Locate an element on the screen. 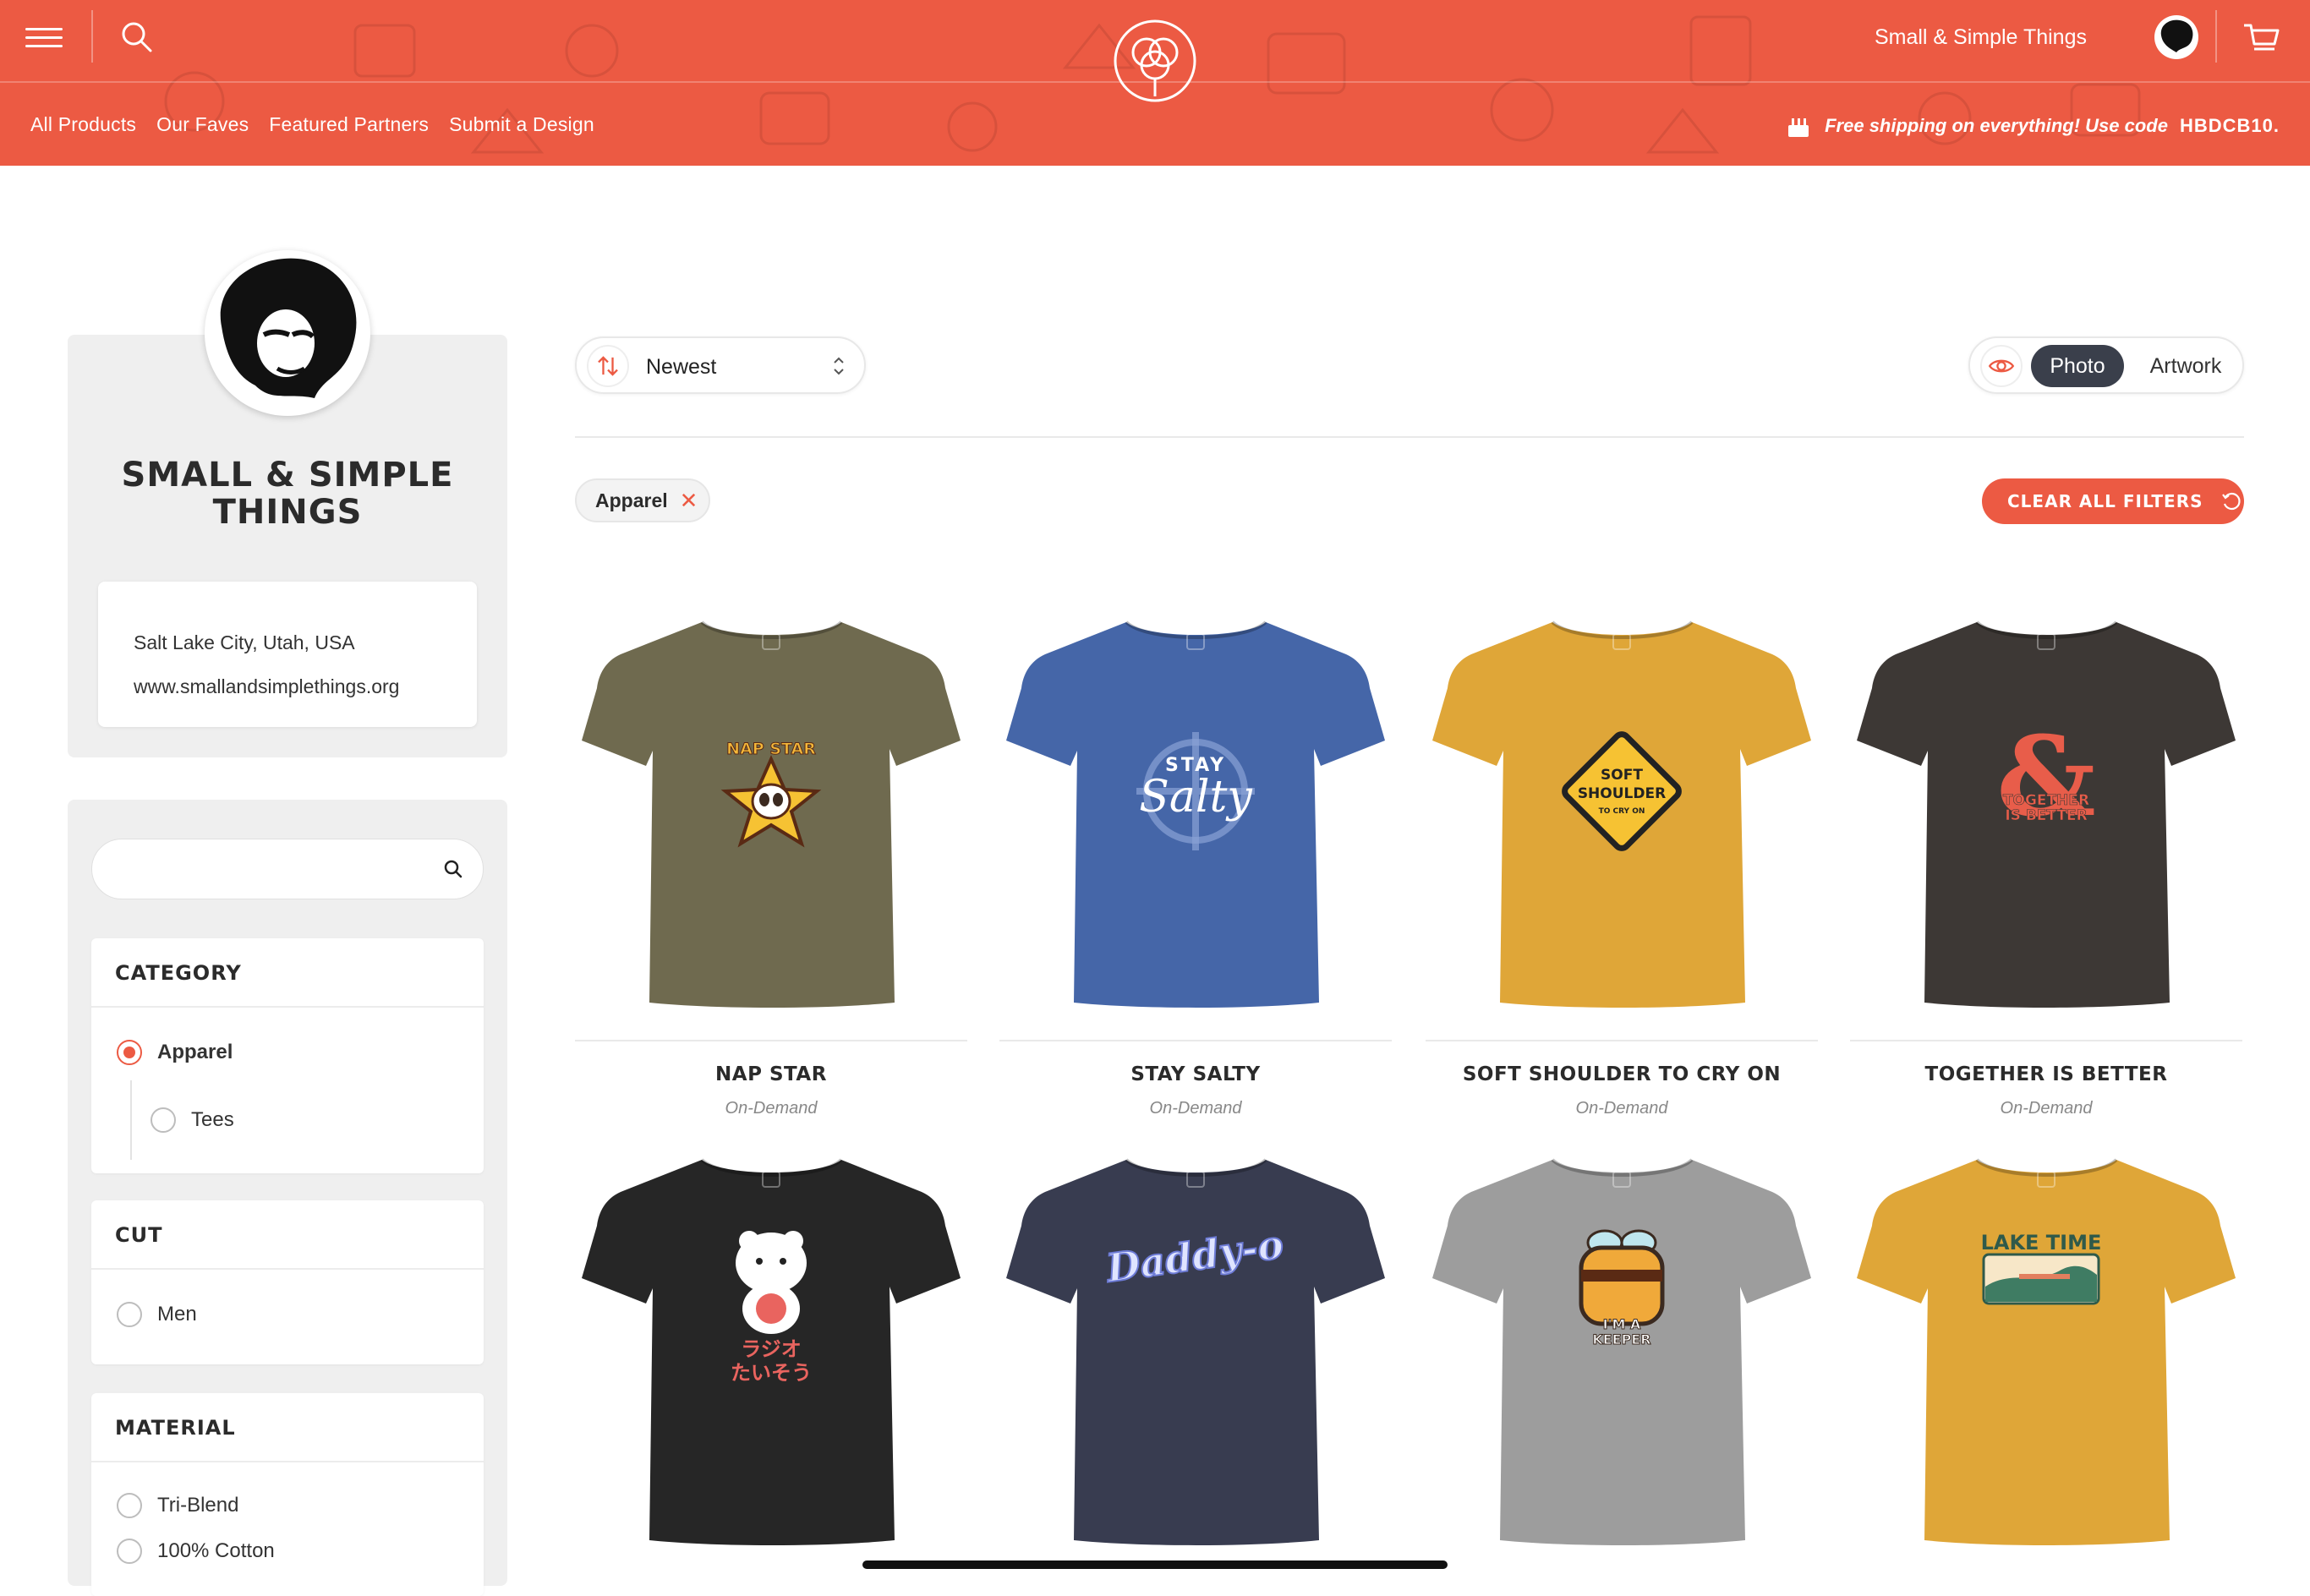 This screenshot has height=1596, width=2310. material-filter: MATERIAL Tri-Blend 100% Cotton is located at coordinates (287, 1494).